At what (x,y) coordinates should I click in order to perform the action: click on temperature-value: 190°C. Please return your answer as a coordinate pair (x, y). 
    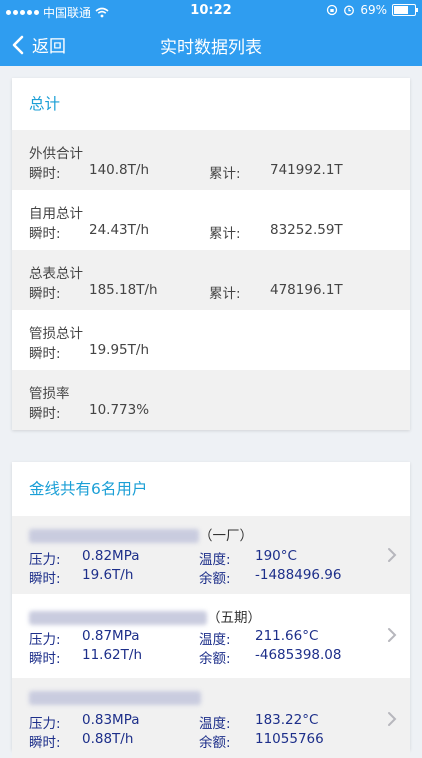
    Looking at the image, I should click on (276, 556).